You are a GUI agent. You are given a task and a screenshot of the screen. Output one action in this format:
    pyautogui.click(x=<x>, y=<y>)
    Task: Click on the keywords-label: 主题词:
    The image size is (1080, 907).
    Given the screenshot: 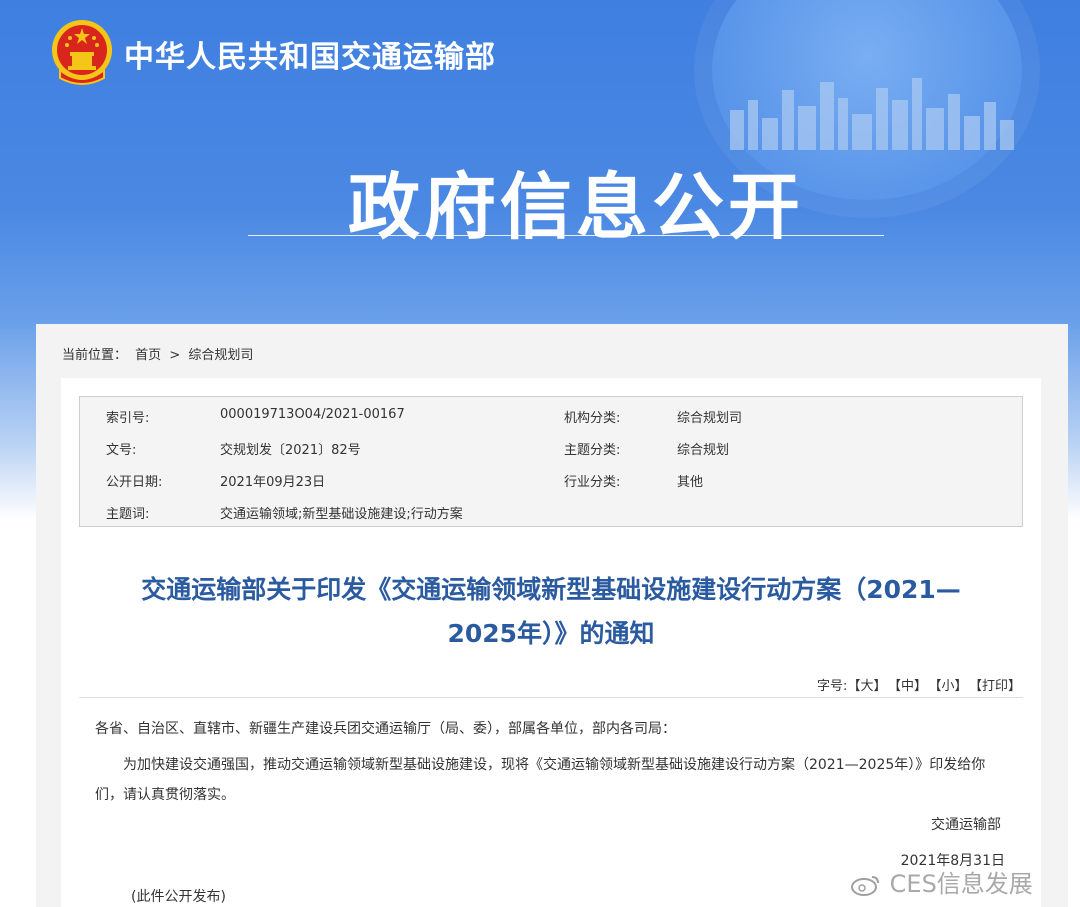 What is the action you would take?
    pyautogui.click(x=128, y=514)
    